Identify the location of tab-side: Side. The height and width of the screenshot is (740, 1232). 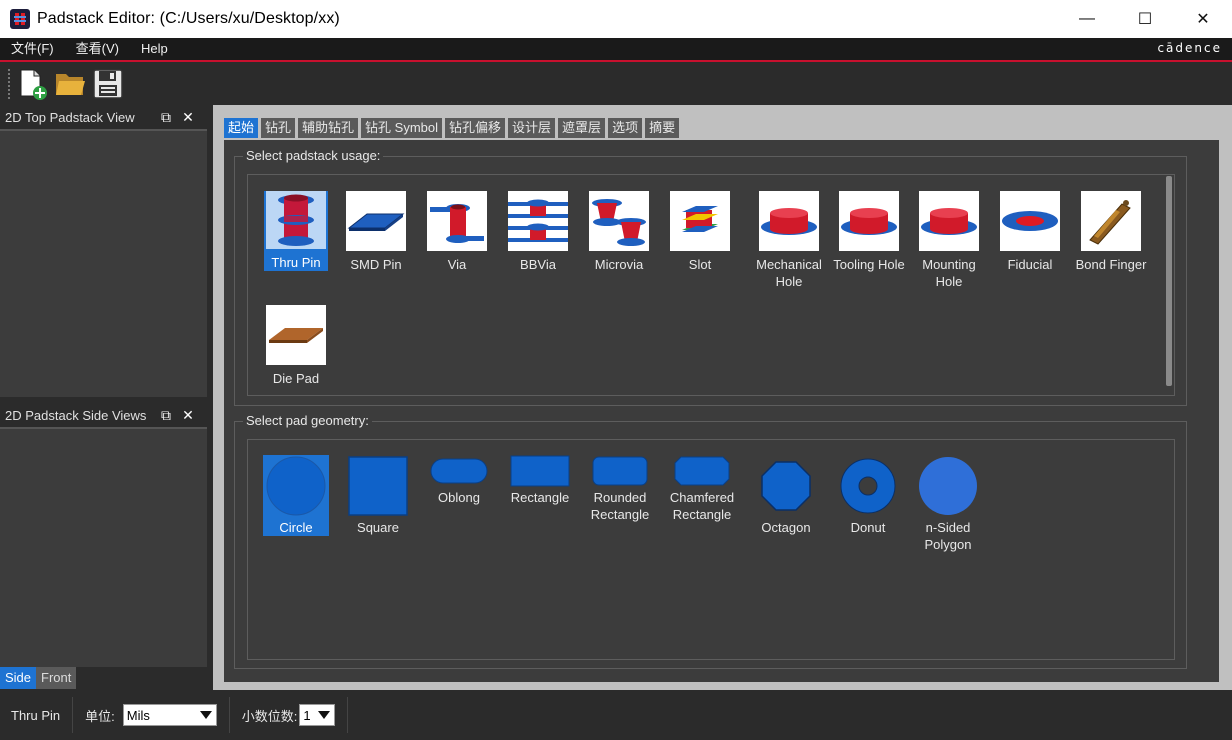
(18, 678).